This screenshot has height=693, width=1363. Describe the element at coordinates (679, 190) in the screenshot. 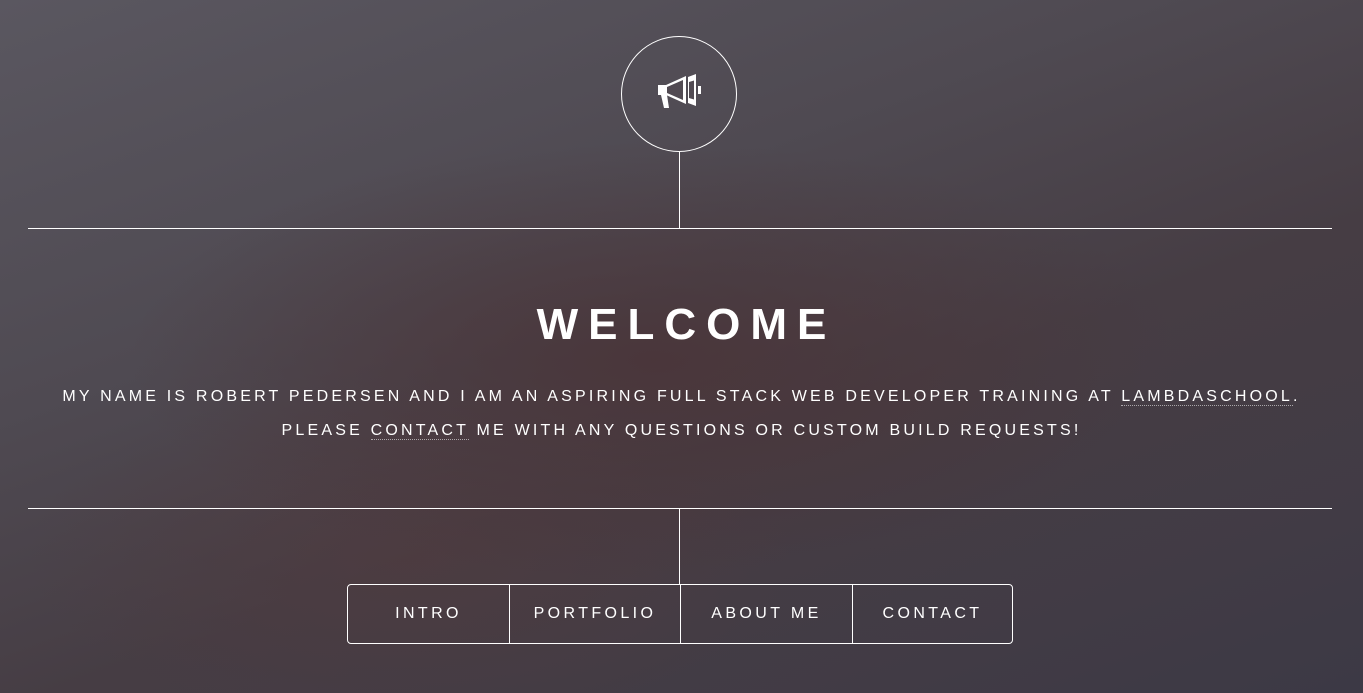

I see `connector-line-top` at that location.